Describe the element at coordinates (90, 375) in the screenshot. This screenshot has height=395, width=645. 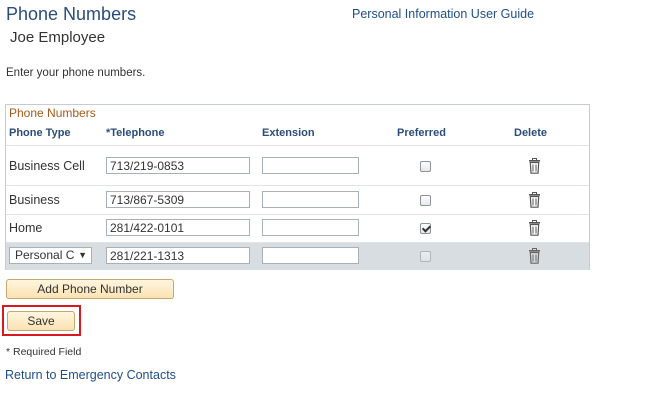
I see `return-to-emergency-contacts-link: Return to Emergency Contacts` at that location.